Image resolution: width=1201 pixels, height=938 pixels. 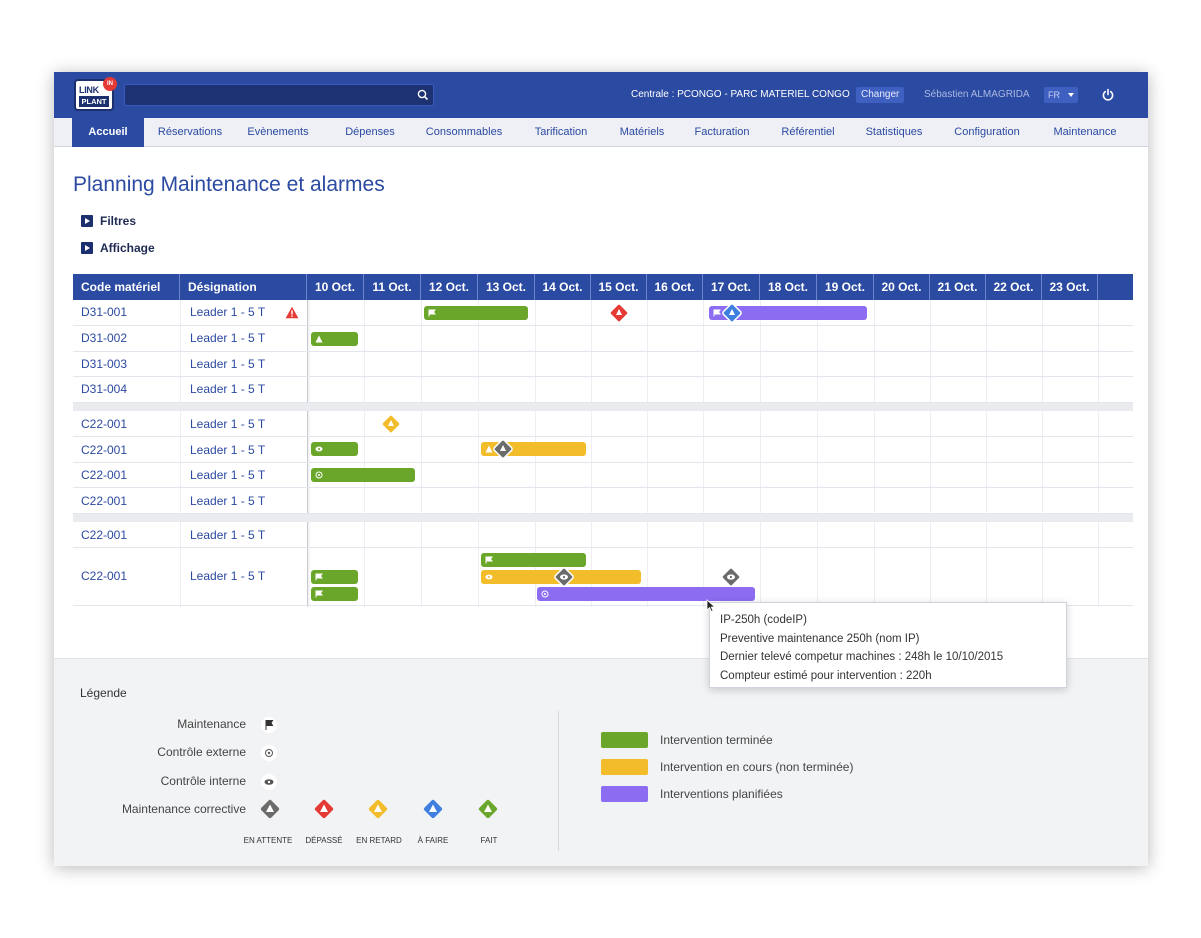 What do you see at coordinates (489, 840) in the screenshot?
I see `state-label: FAIT` at bounding box center [489, 840].